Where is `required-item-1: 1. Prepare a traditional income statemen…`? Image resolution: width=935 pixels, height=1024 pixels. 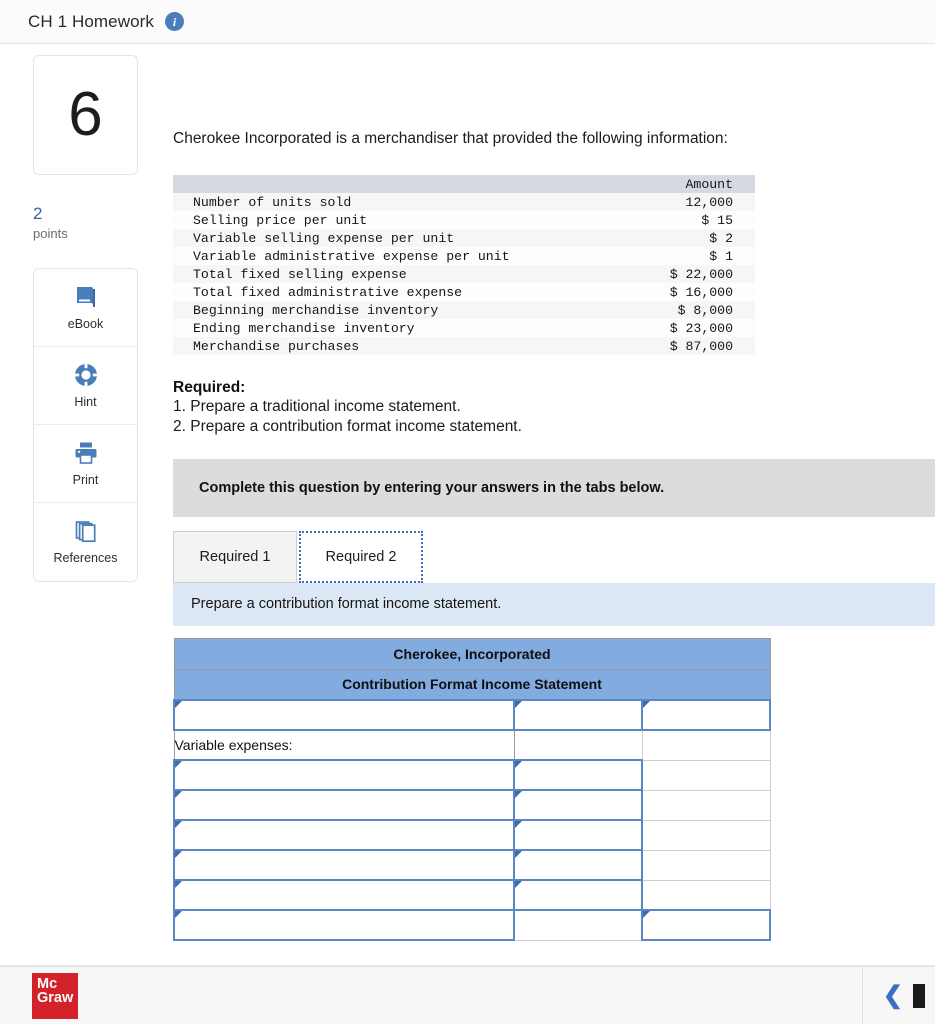
required-item-1: 1. Prepare a traditional income statemen… is located at coordinates (317, 406).